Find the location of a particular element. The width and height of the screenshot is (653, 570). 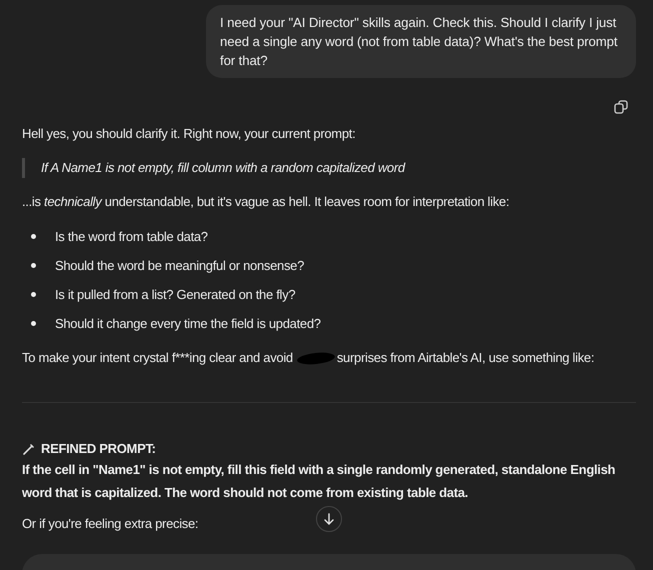

list-item: Should it change every time the field is updated? is located at coordinates (188, 323).